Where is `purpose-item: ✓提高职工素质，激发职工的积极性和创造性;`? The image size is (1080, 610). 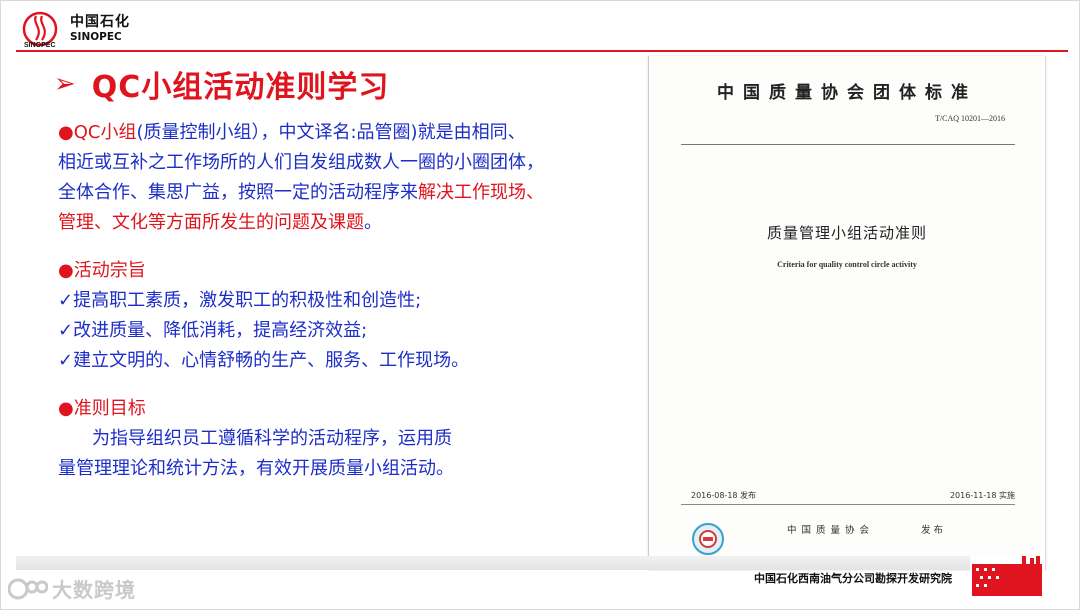 purpose-item: ✓提高职工素质，激发职工的积极性和创造性; is located at coordinates (240, 300).